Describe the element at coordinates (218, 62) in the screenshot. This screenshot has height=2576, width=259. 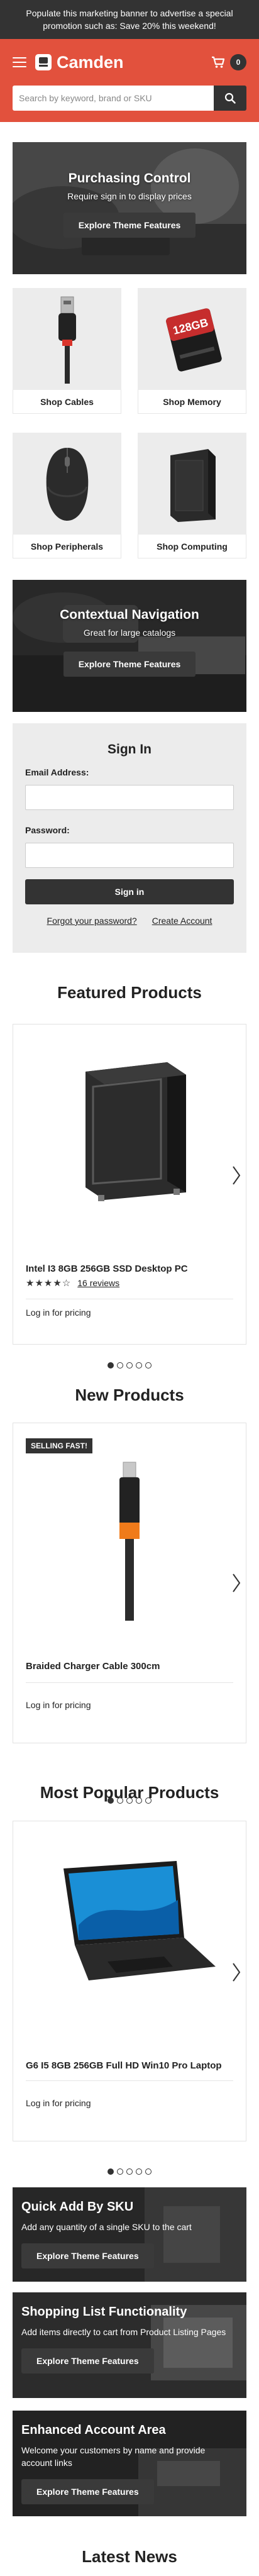
I see `cart-icon` at that location.